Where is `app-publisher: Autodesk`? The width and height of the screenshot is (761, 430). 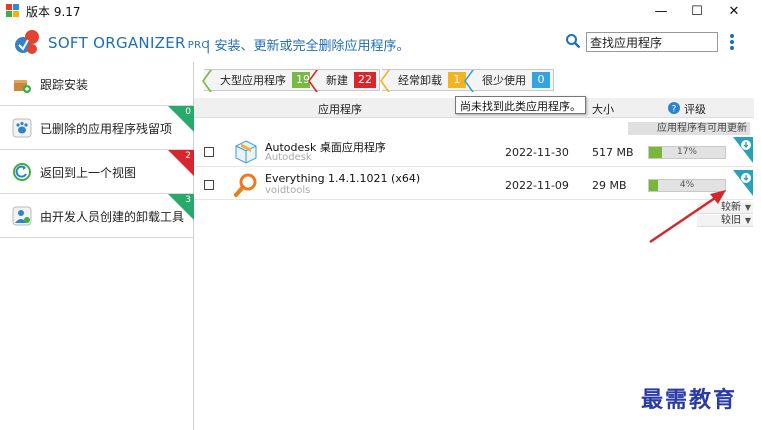
app-publisher: Autodesk is located at coordinates (288, 157).